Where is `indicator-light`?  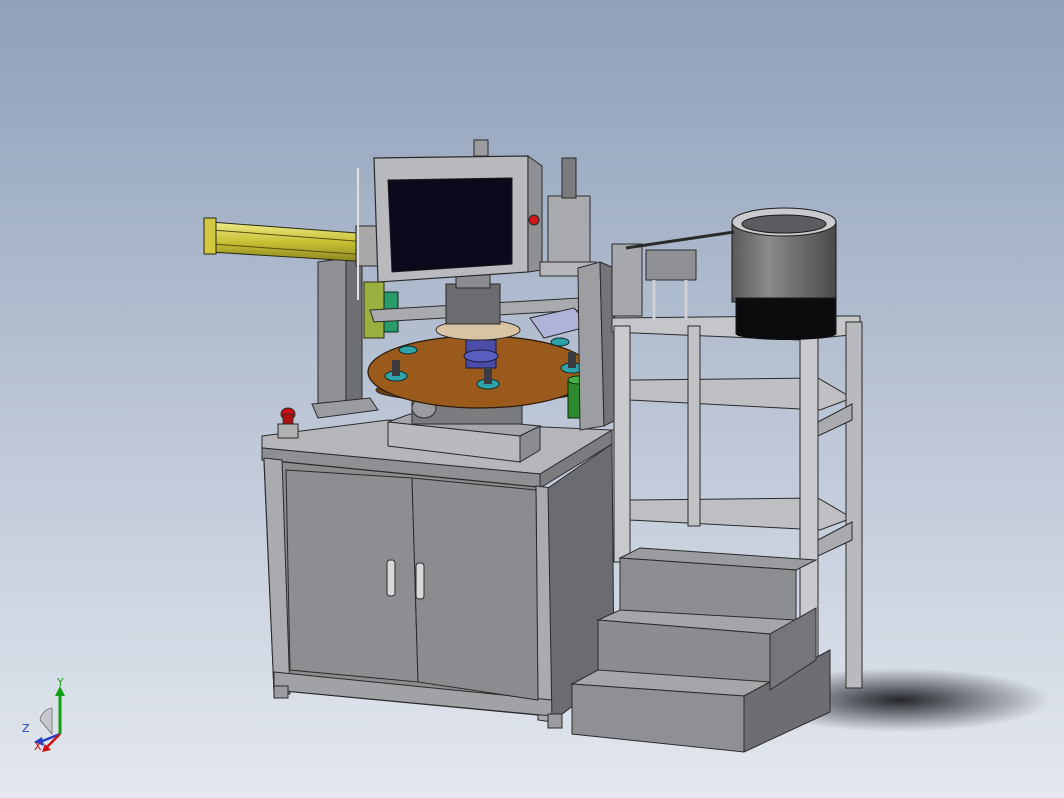 indicator-light is located at coordinates (534, 220).